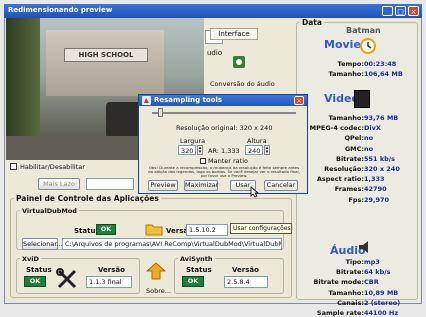  I want to click on xvid-title: XviD, so click(30, 259).